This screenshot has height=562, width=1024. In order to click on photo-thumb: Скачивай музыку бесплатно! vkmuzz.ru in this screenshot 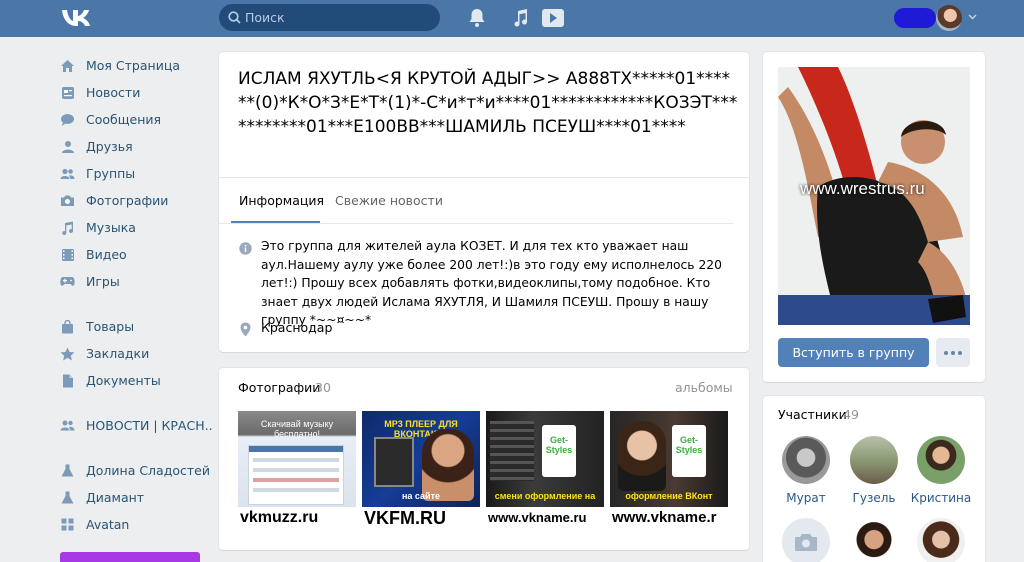, I will do `click(297, 470)`.